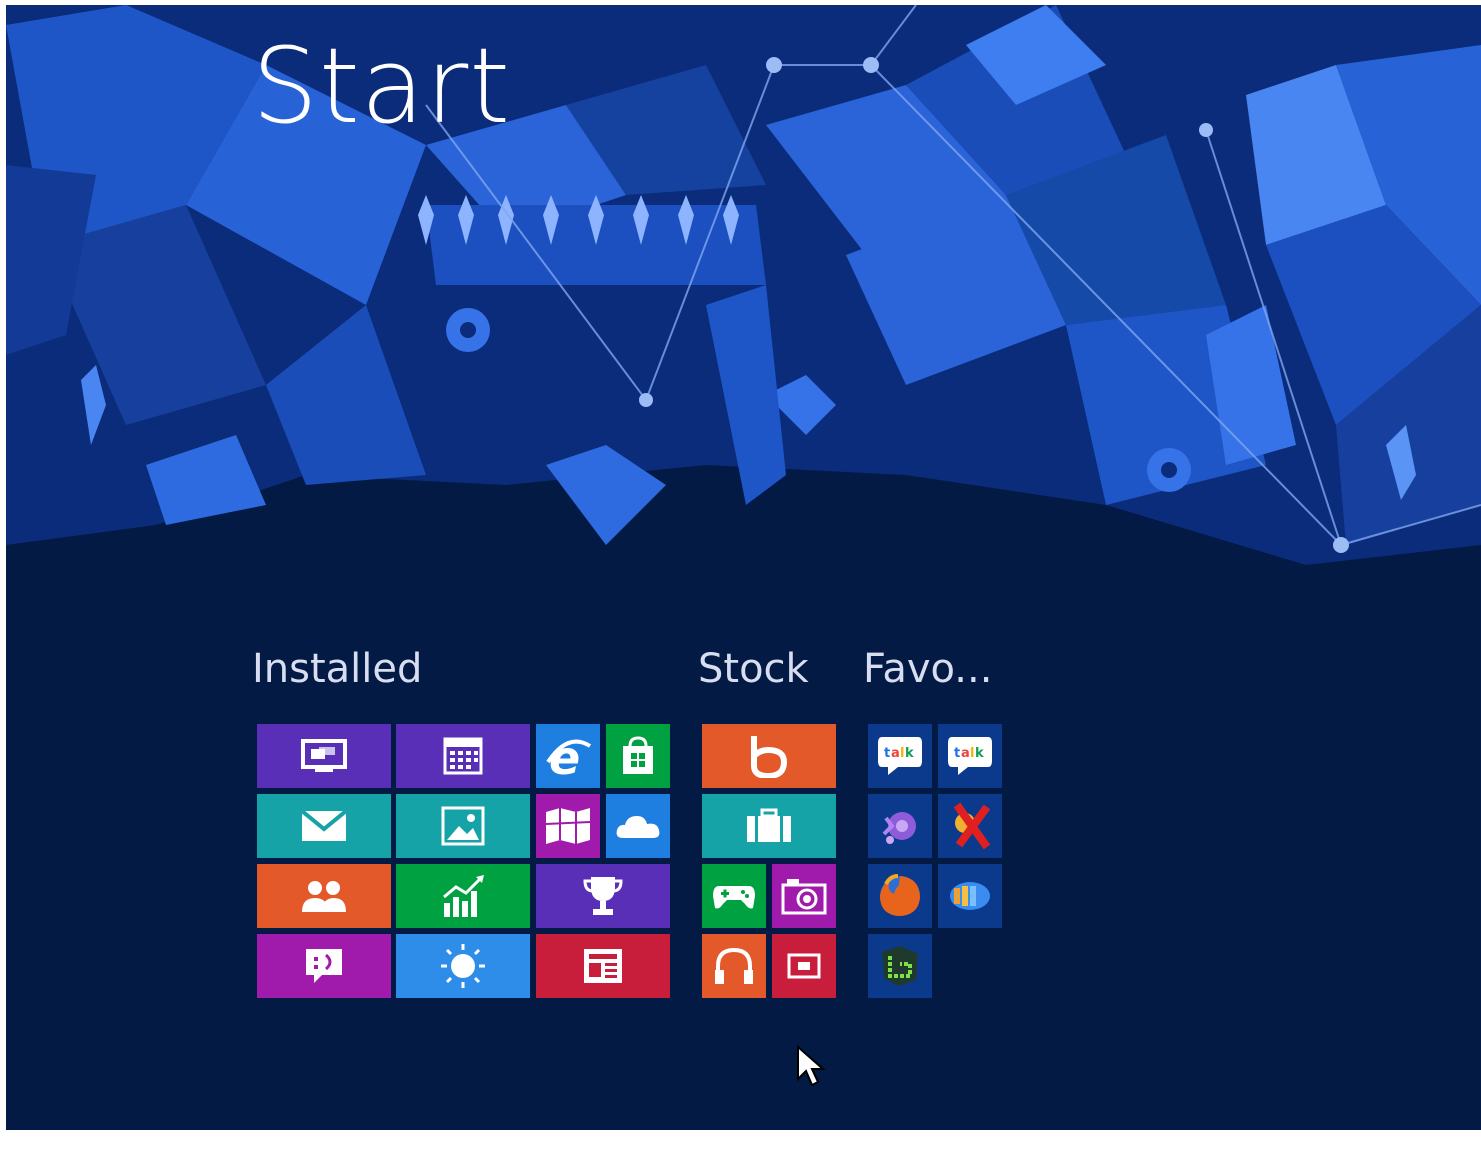  I want to click on desktop-icon, so click(324, 756).